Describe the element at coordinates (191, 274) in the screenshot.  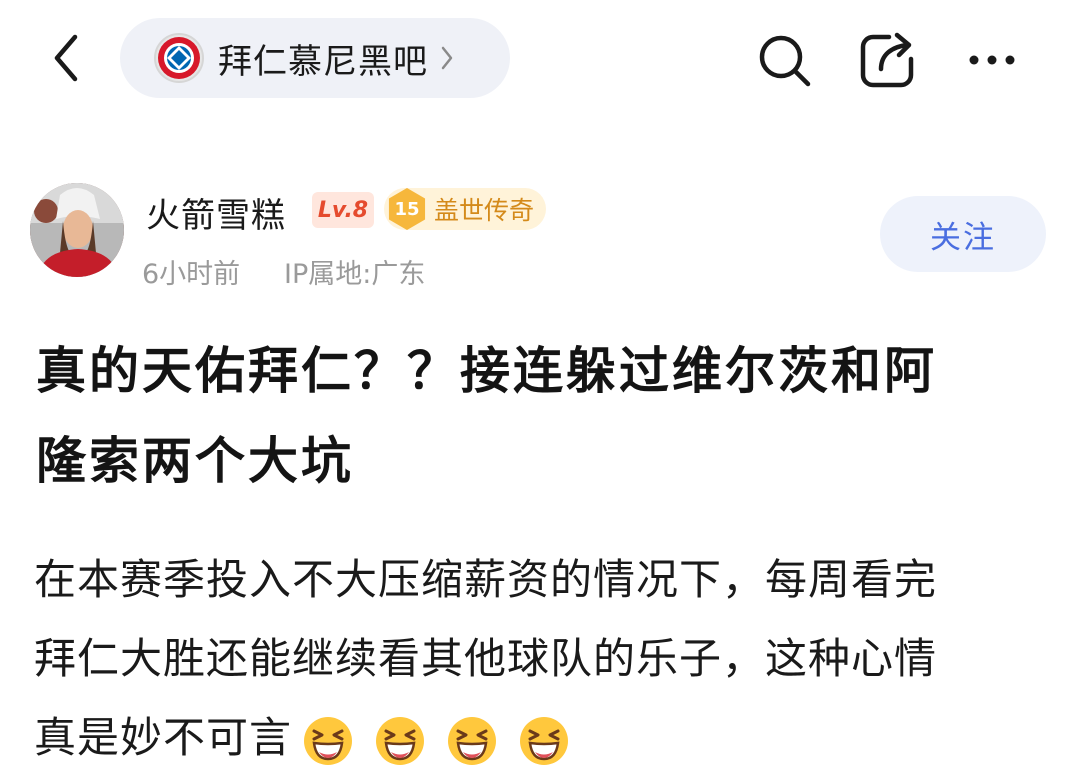
I see `post-time: 6小时前` at that location.